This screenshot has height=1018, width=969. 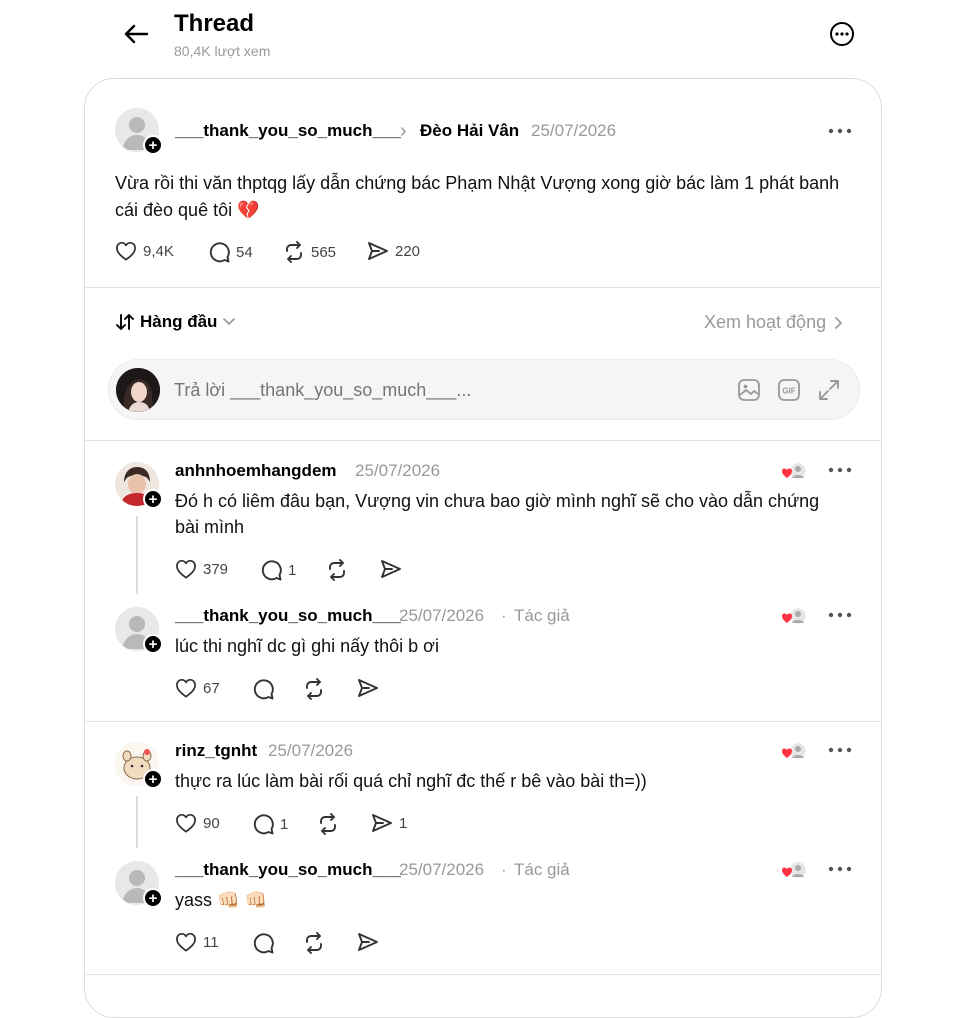 What do you see at coordinates (244, 252) in the screenshot?
I see `comment-count: 54` at bounding box center [244, 252].